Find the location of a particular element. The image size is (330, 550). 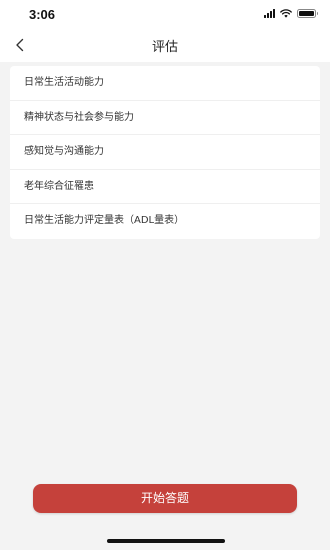

list-item-mental-social: 精神状态与社会参与能力 is located at coordinates (165, 118).